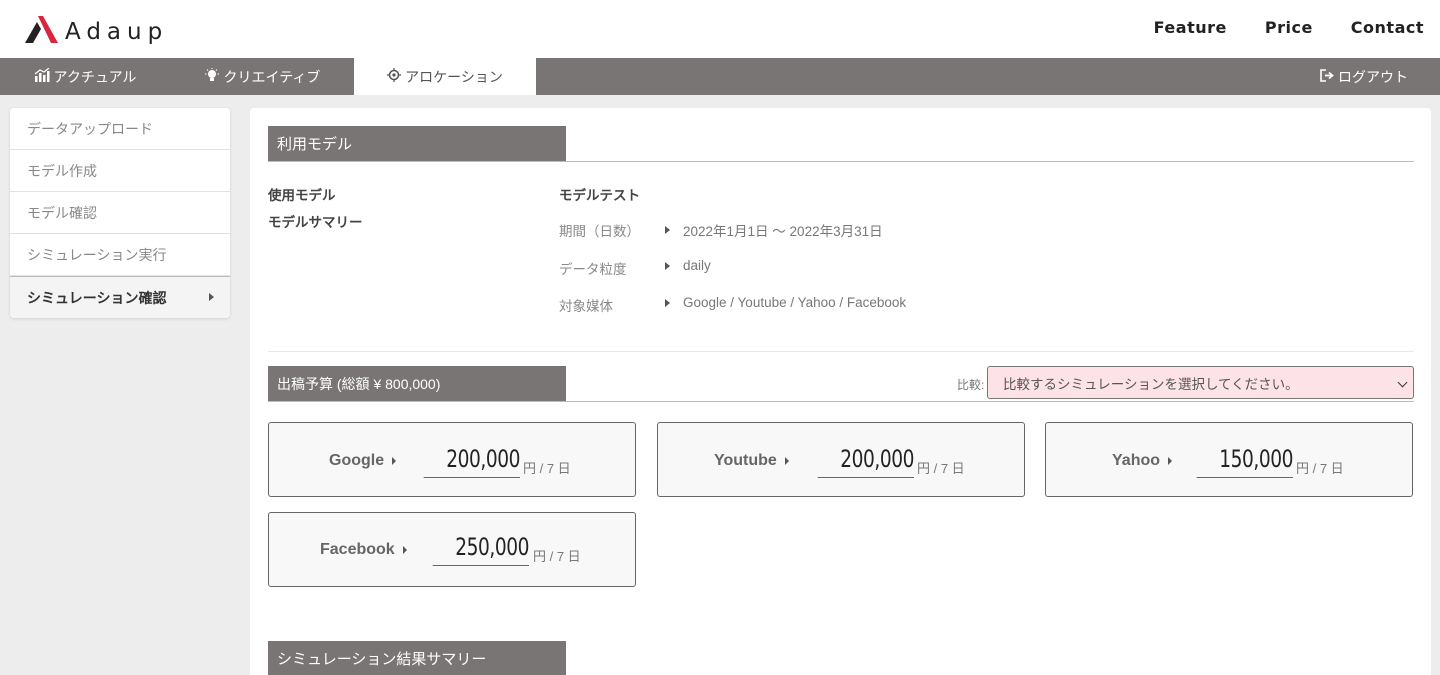 The image size is (1440, 675). I want to click on sidebar-item-model-create: モデル作成, so click(120, 171).